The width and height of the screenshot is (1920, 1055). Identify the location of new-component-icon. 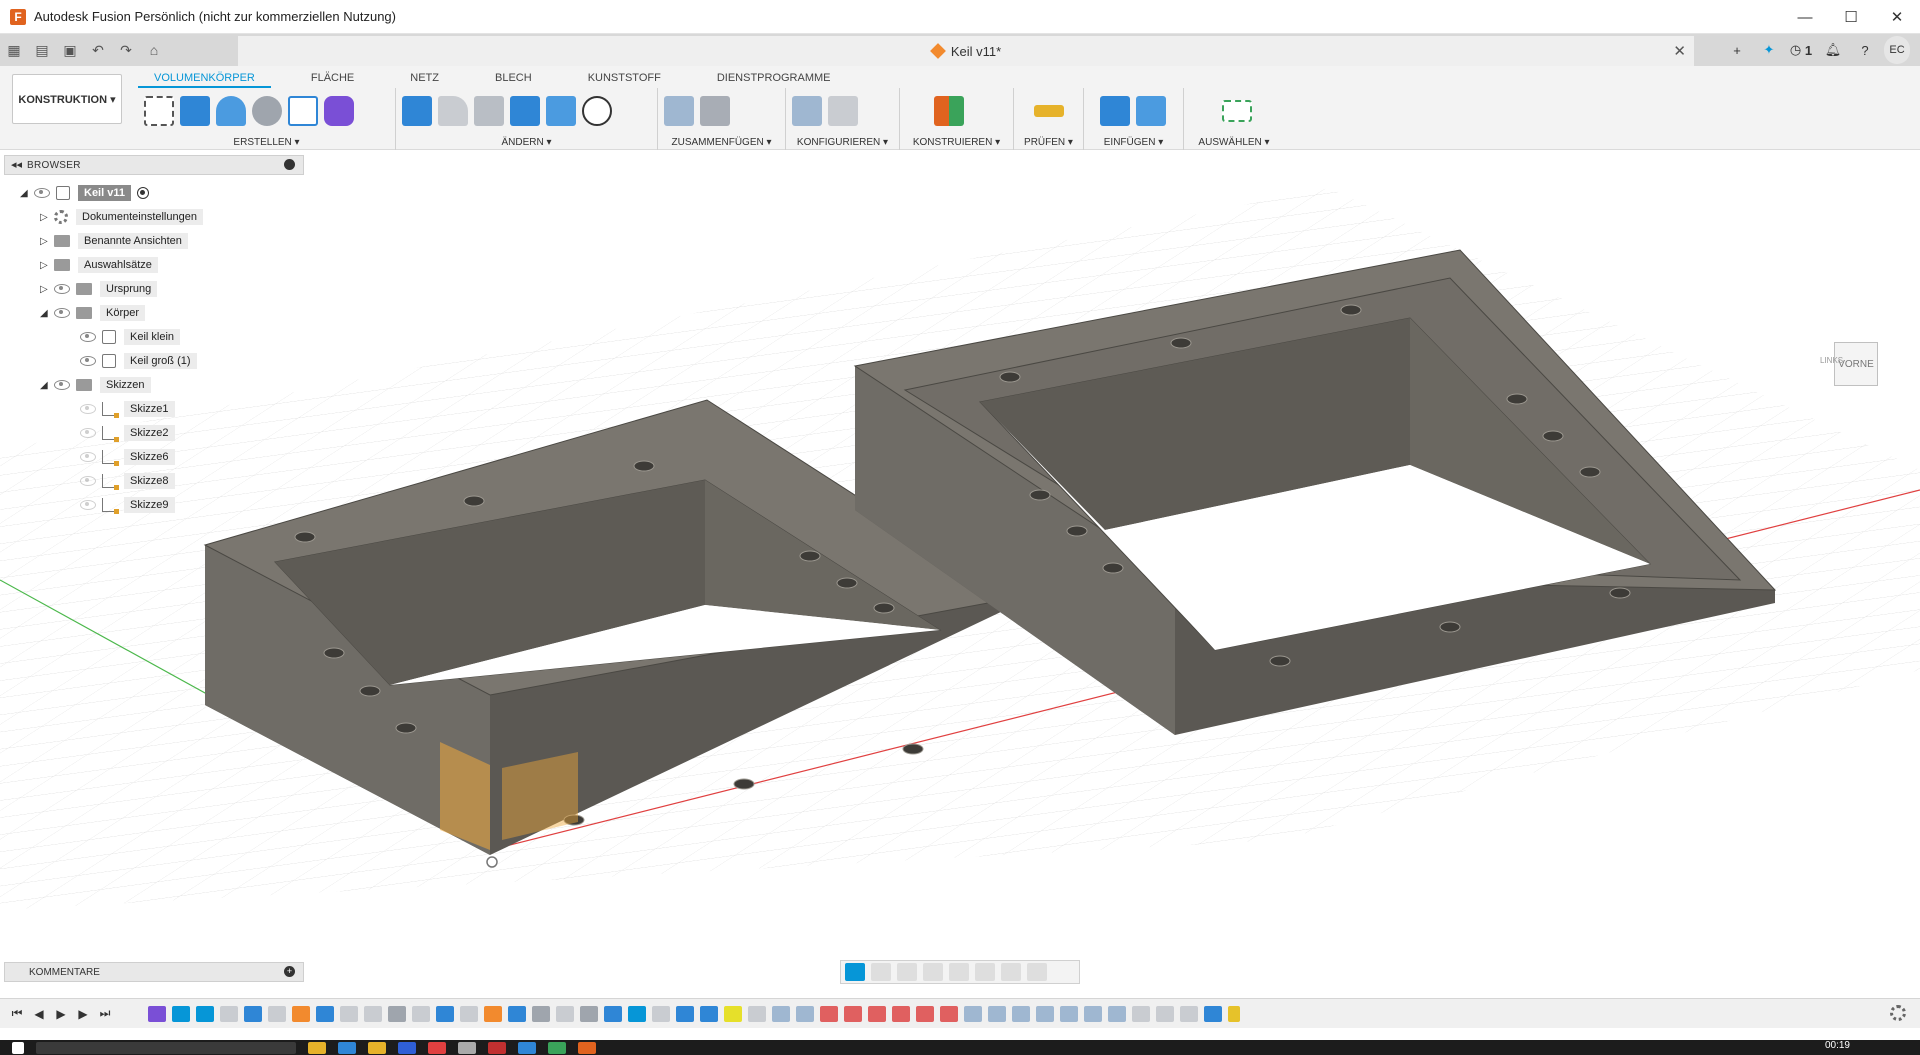
(679, 111).